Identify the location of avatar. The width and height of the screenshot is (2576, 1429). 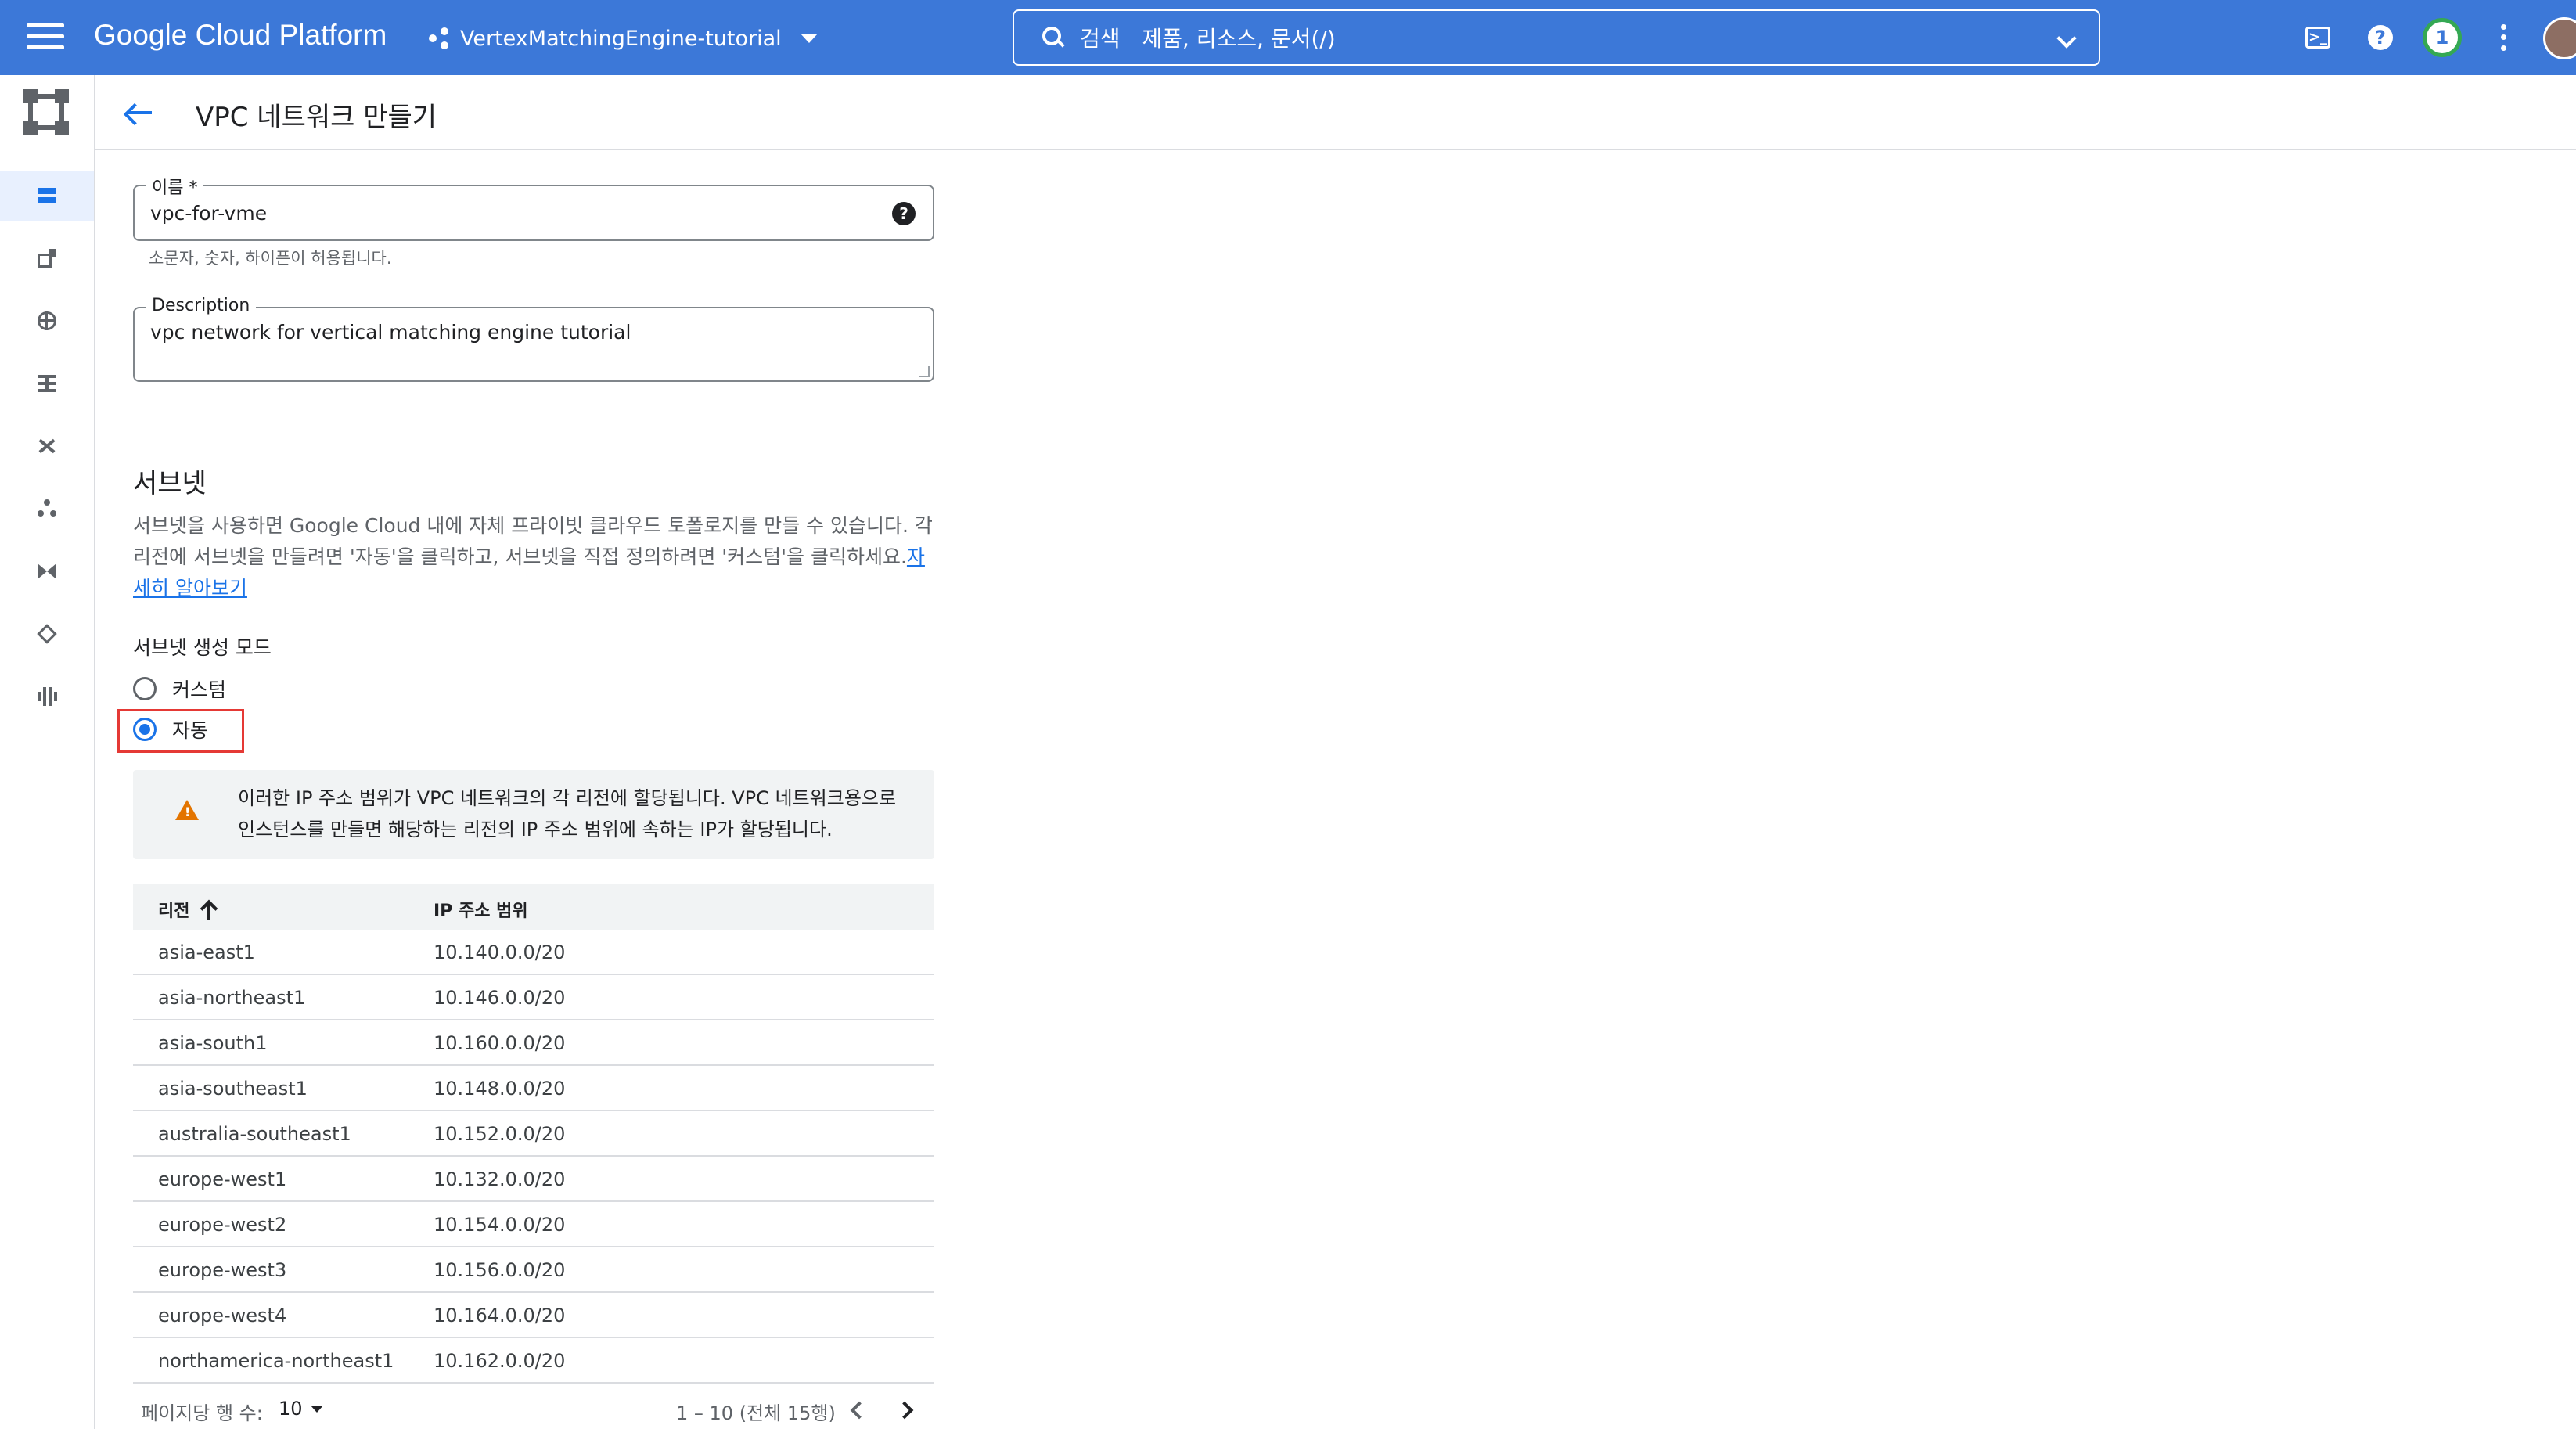
(2559, 38).